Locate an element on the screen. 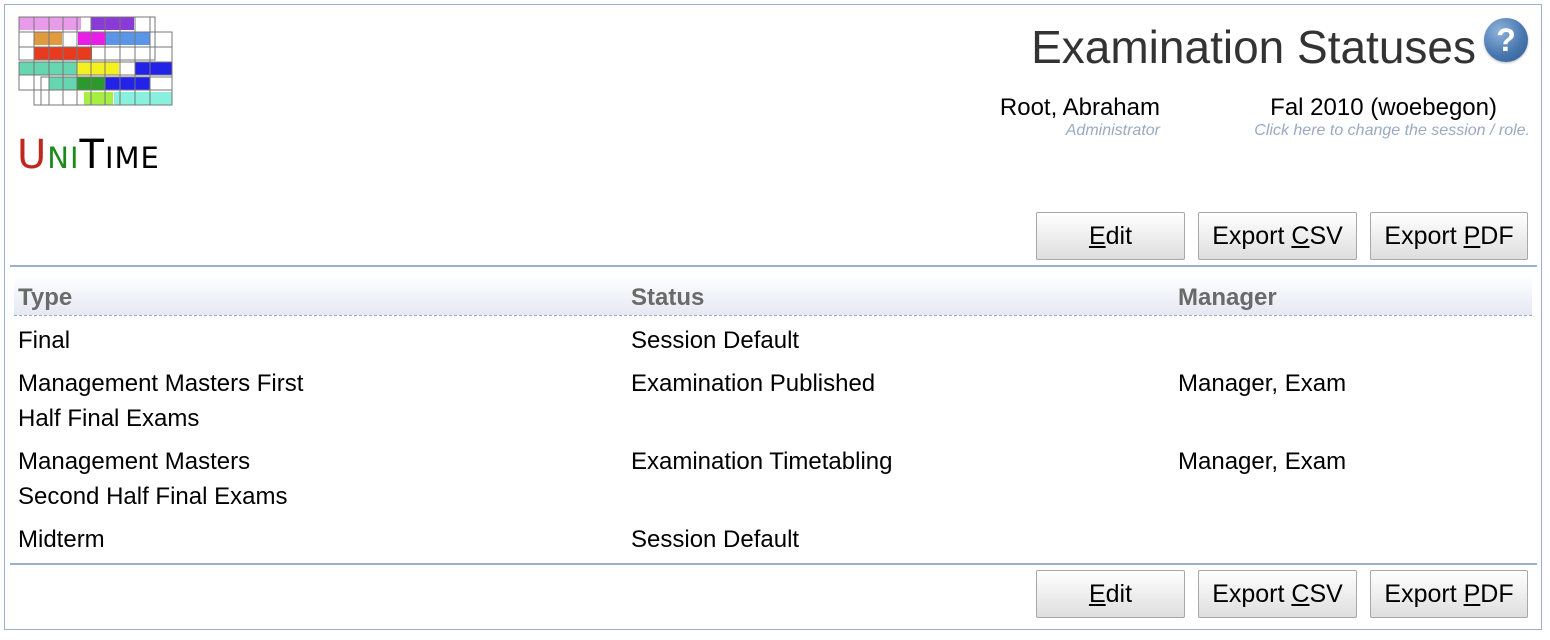 The width and height of the screenshot is (1550, 640). cell-type: Management Masters First is located at coordinates (161, 383).